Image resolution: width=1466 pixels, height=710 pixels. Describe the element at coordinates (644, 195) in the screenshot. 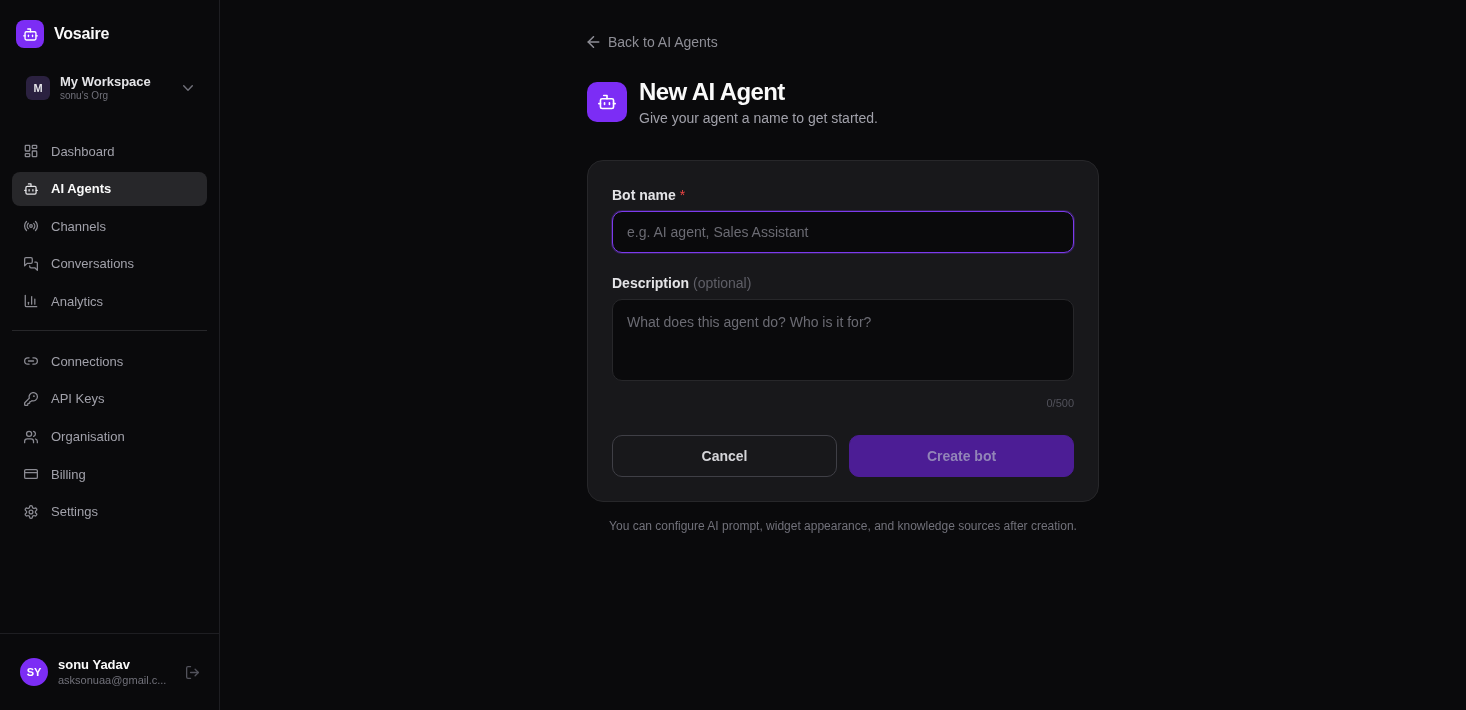

I see `field-label: Bot name` at that location.